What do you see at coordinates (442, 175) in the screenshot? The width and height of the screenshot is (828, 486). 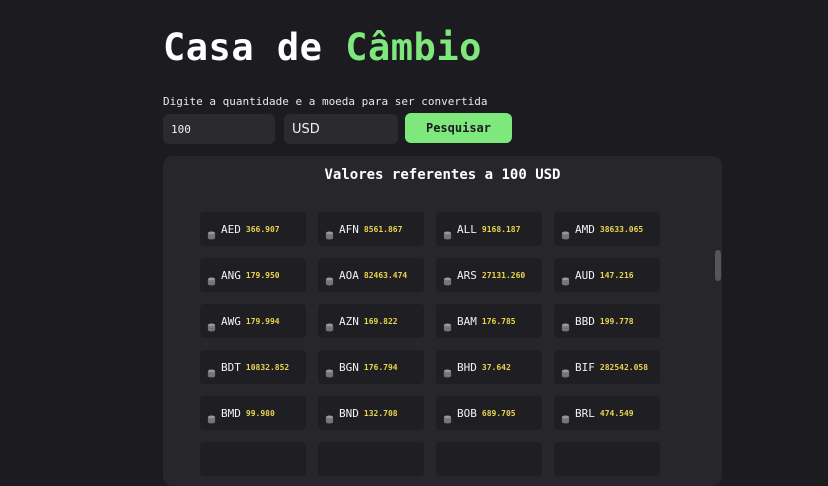 I see `results-title: Valores referentes a 100 USD` at bounding box center [442, 175].